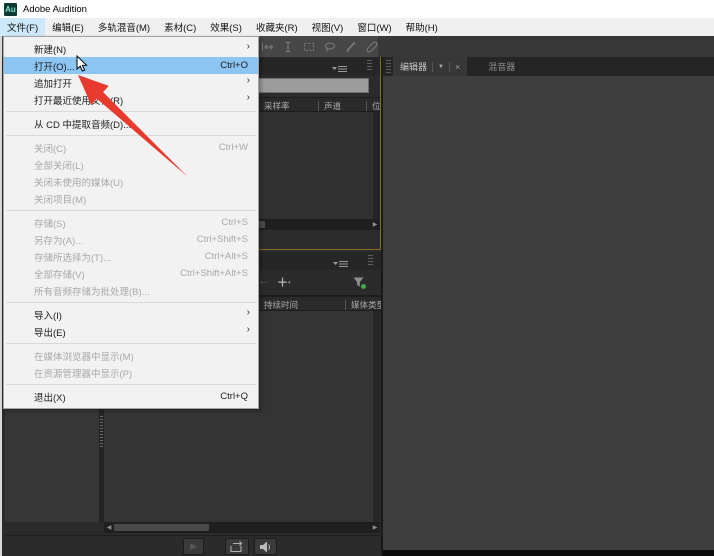 The image size is (714, 556). What do you see at coordinates (60, 200) in the screenshot?
I see `menu-item-label: 关闭项目(M)` at bounding box center [60, 200].